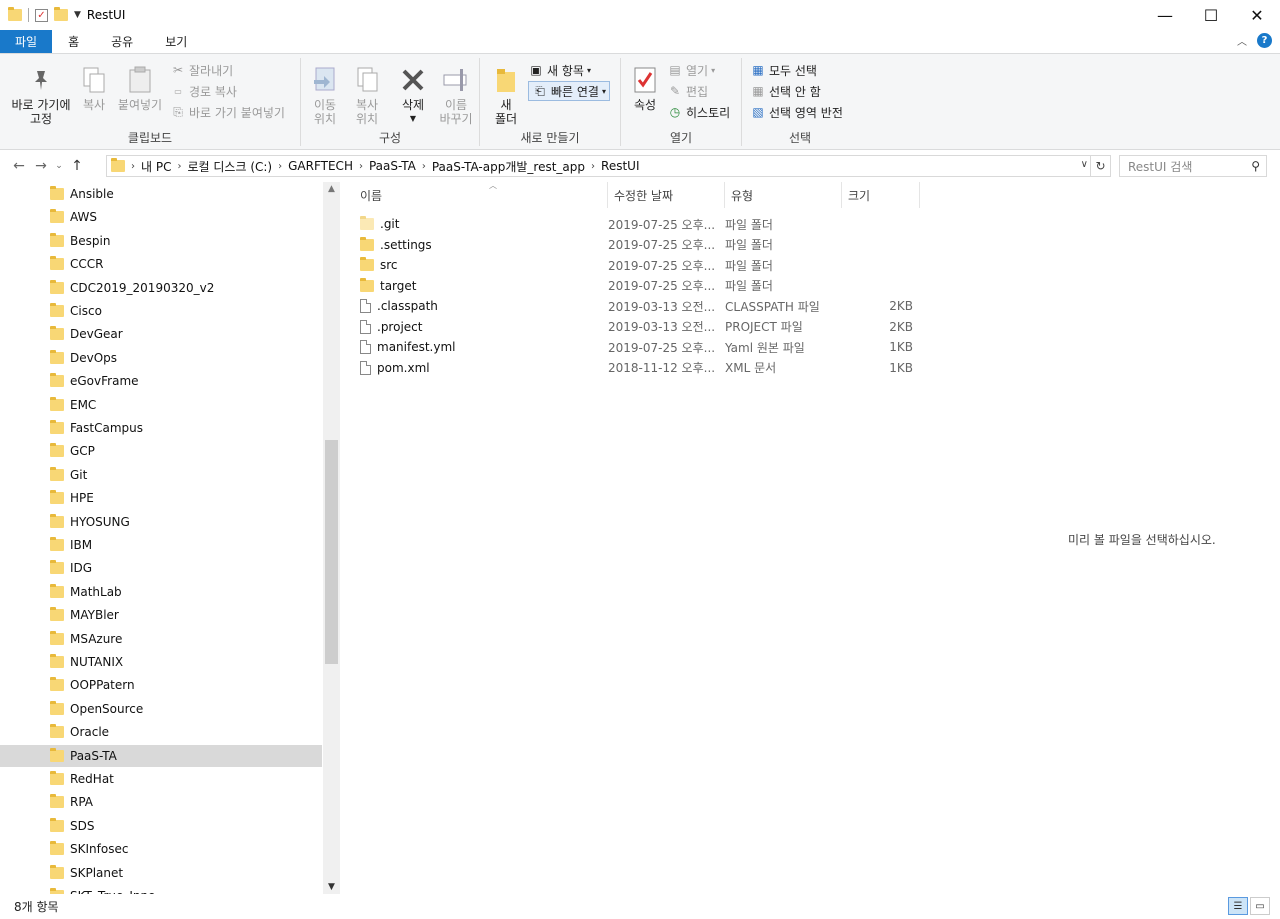  I want to click on breadcrumb-this-pc: 내 PC, so click(156, 166).